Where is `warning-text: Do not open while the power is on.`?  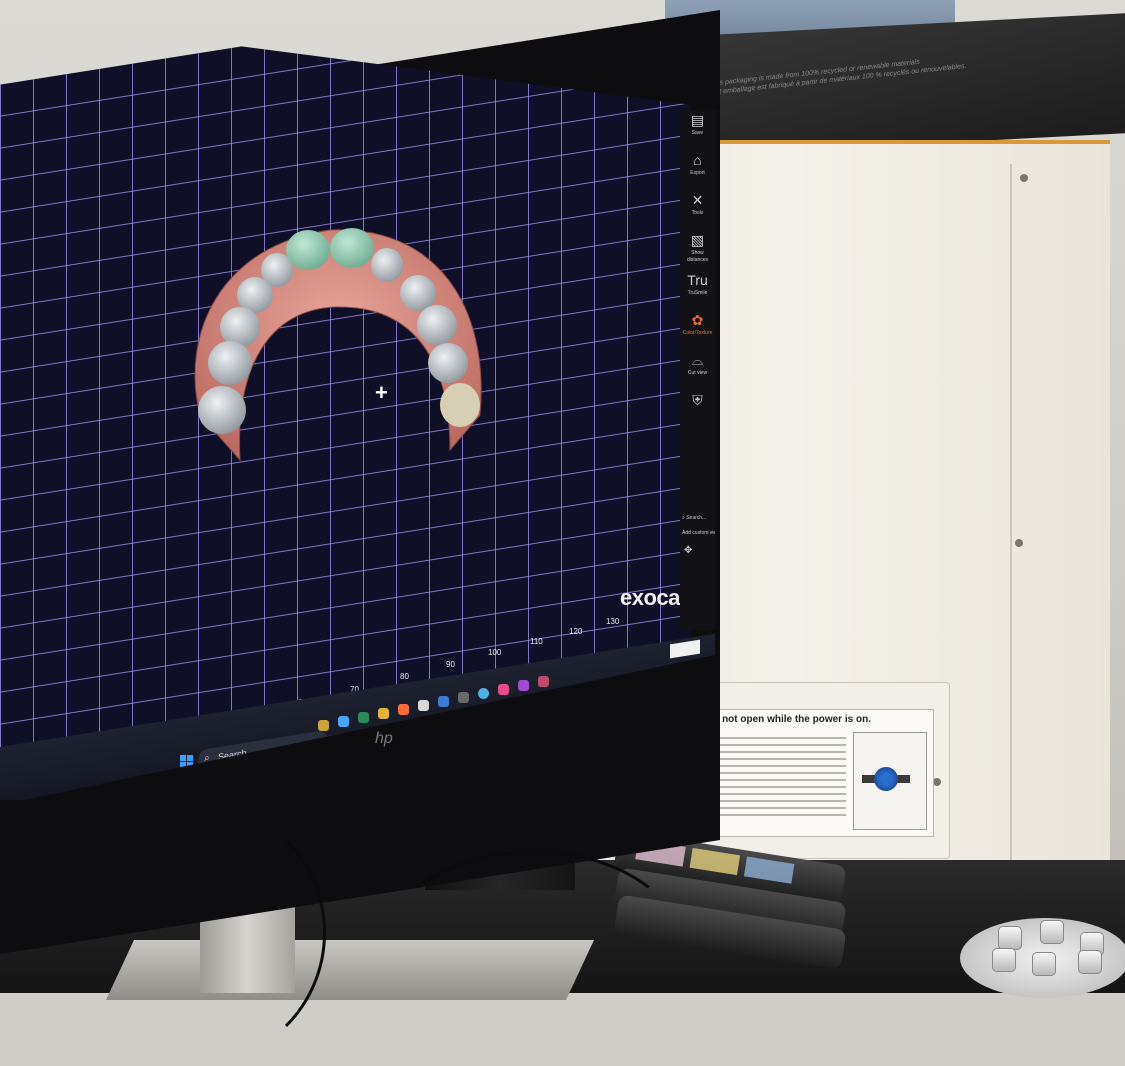 warning-text: Do not open while the power is on. is located at coordinates (788, 719).